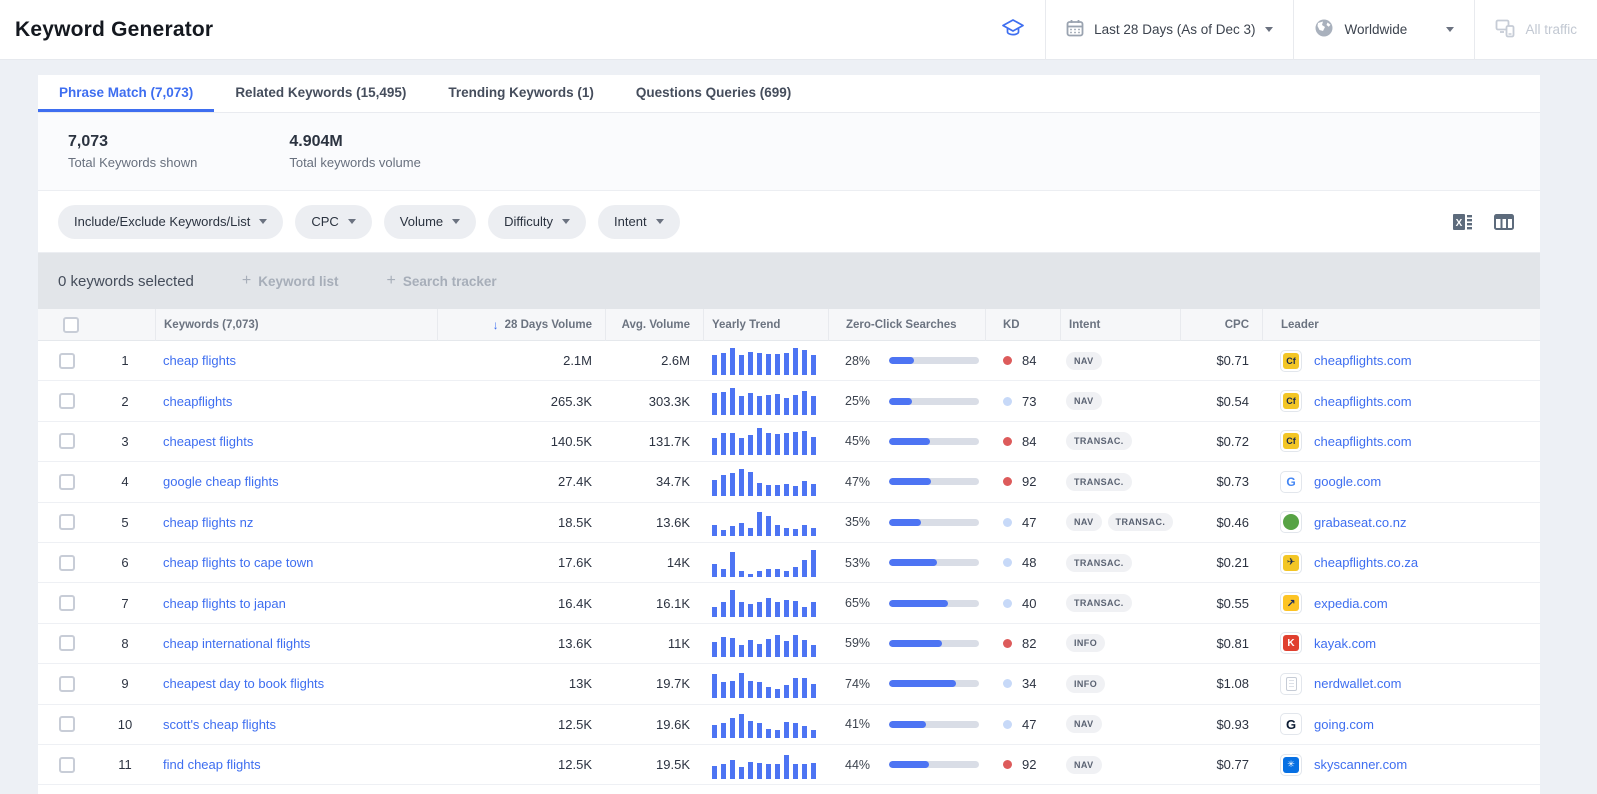 This screenshot has height=794, width=1597. What do you see at coordinates (442, 281) in the screenshot?
I see `add-search-tracker-button: + Search tracker` at bounding box center [442, 281].